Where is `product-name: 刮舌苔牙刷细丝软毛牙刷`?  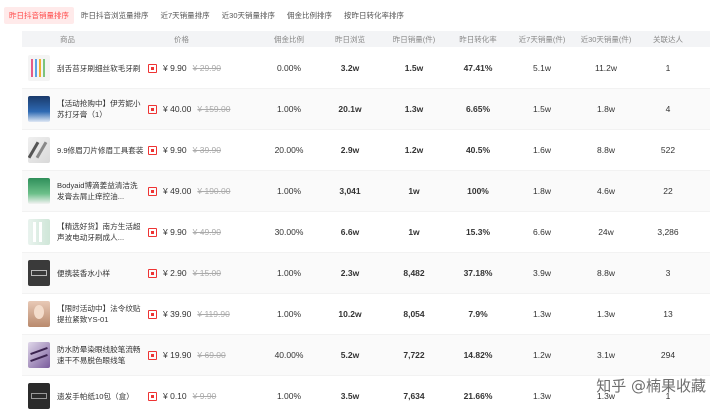
product-name: 刮舌苔牙刷细丝软毛牙刷 is located at coordinates (100, 68).